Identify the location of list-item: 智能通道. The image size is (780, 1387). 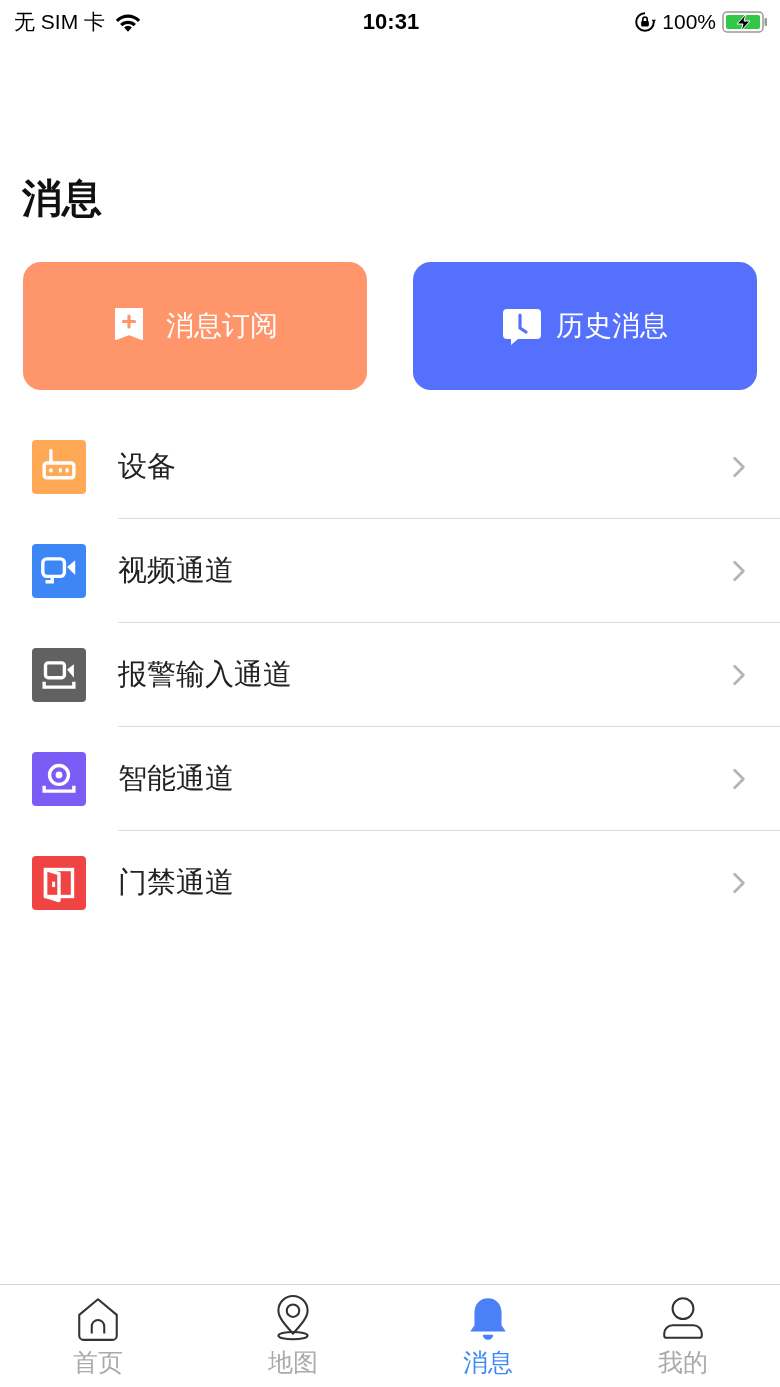
(390, 779).